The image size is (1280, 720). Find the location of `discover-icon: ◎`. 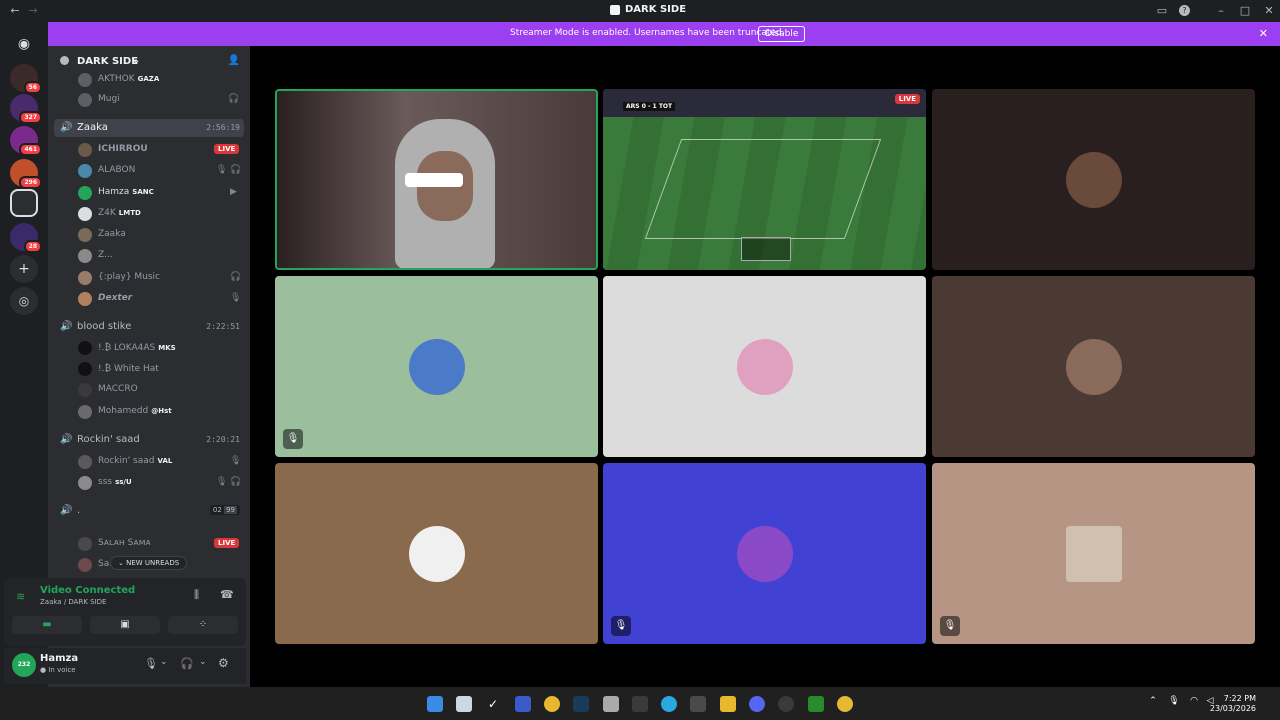

discover-icon: ◎ is located at coordinates (24, 301).